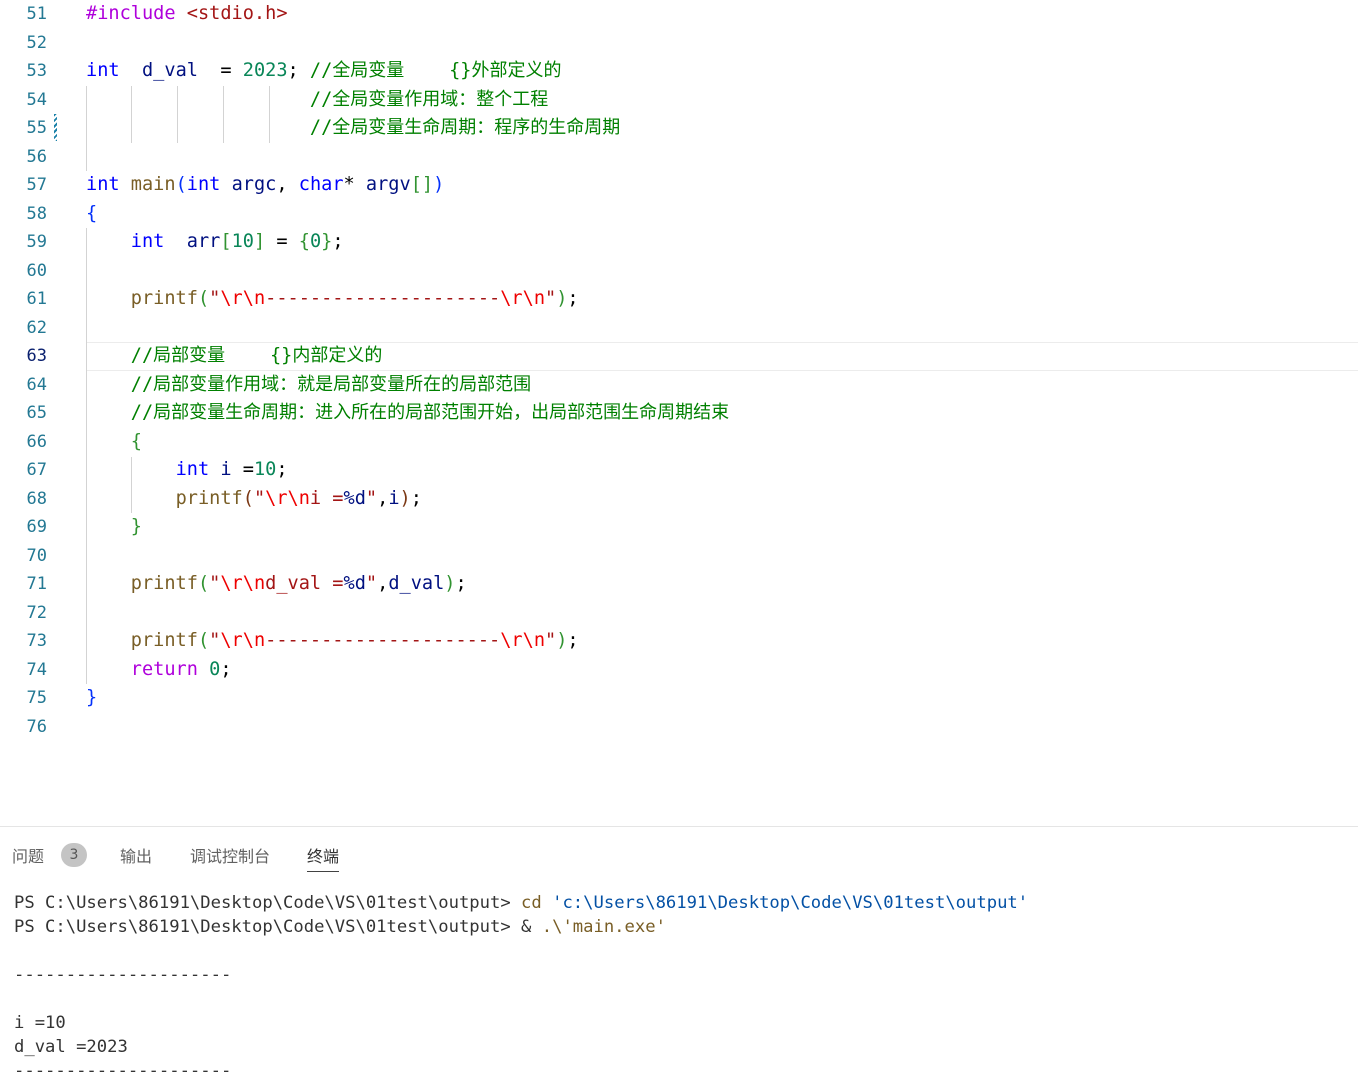  Describe the element at coordinates (23, 613) in the screenshot. I see `line-number: 72` at that location.